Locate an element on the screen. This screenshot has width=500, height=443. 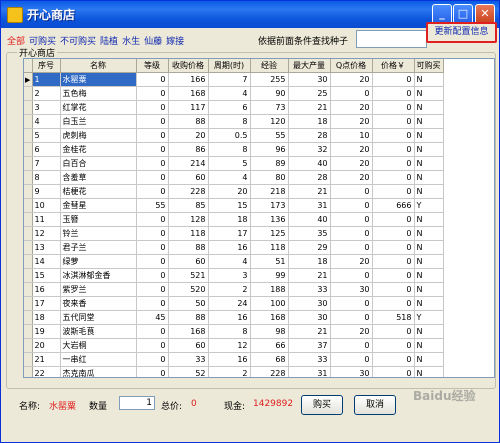
column-header: 收购价格 is located at coordinates (188, 66).